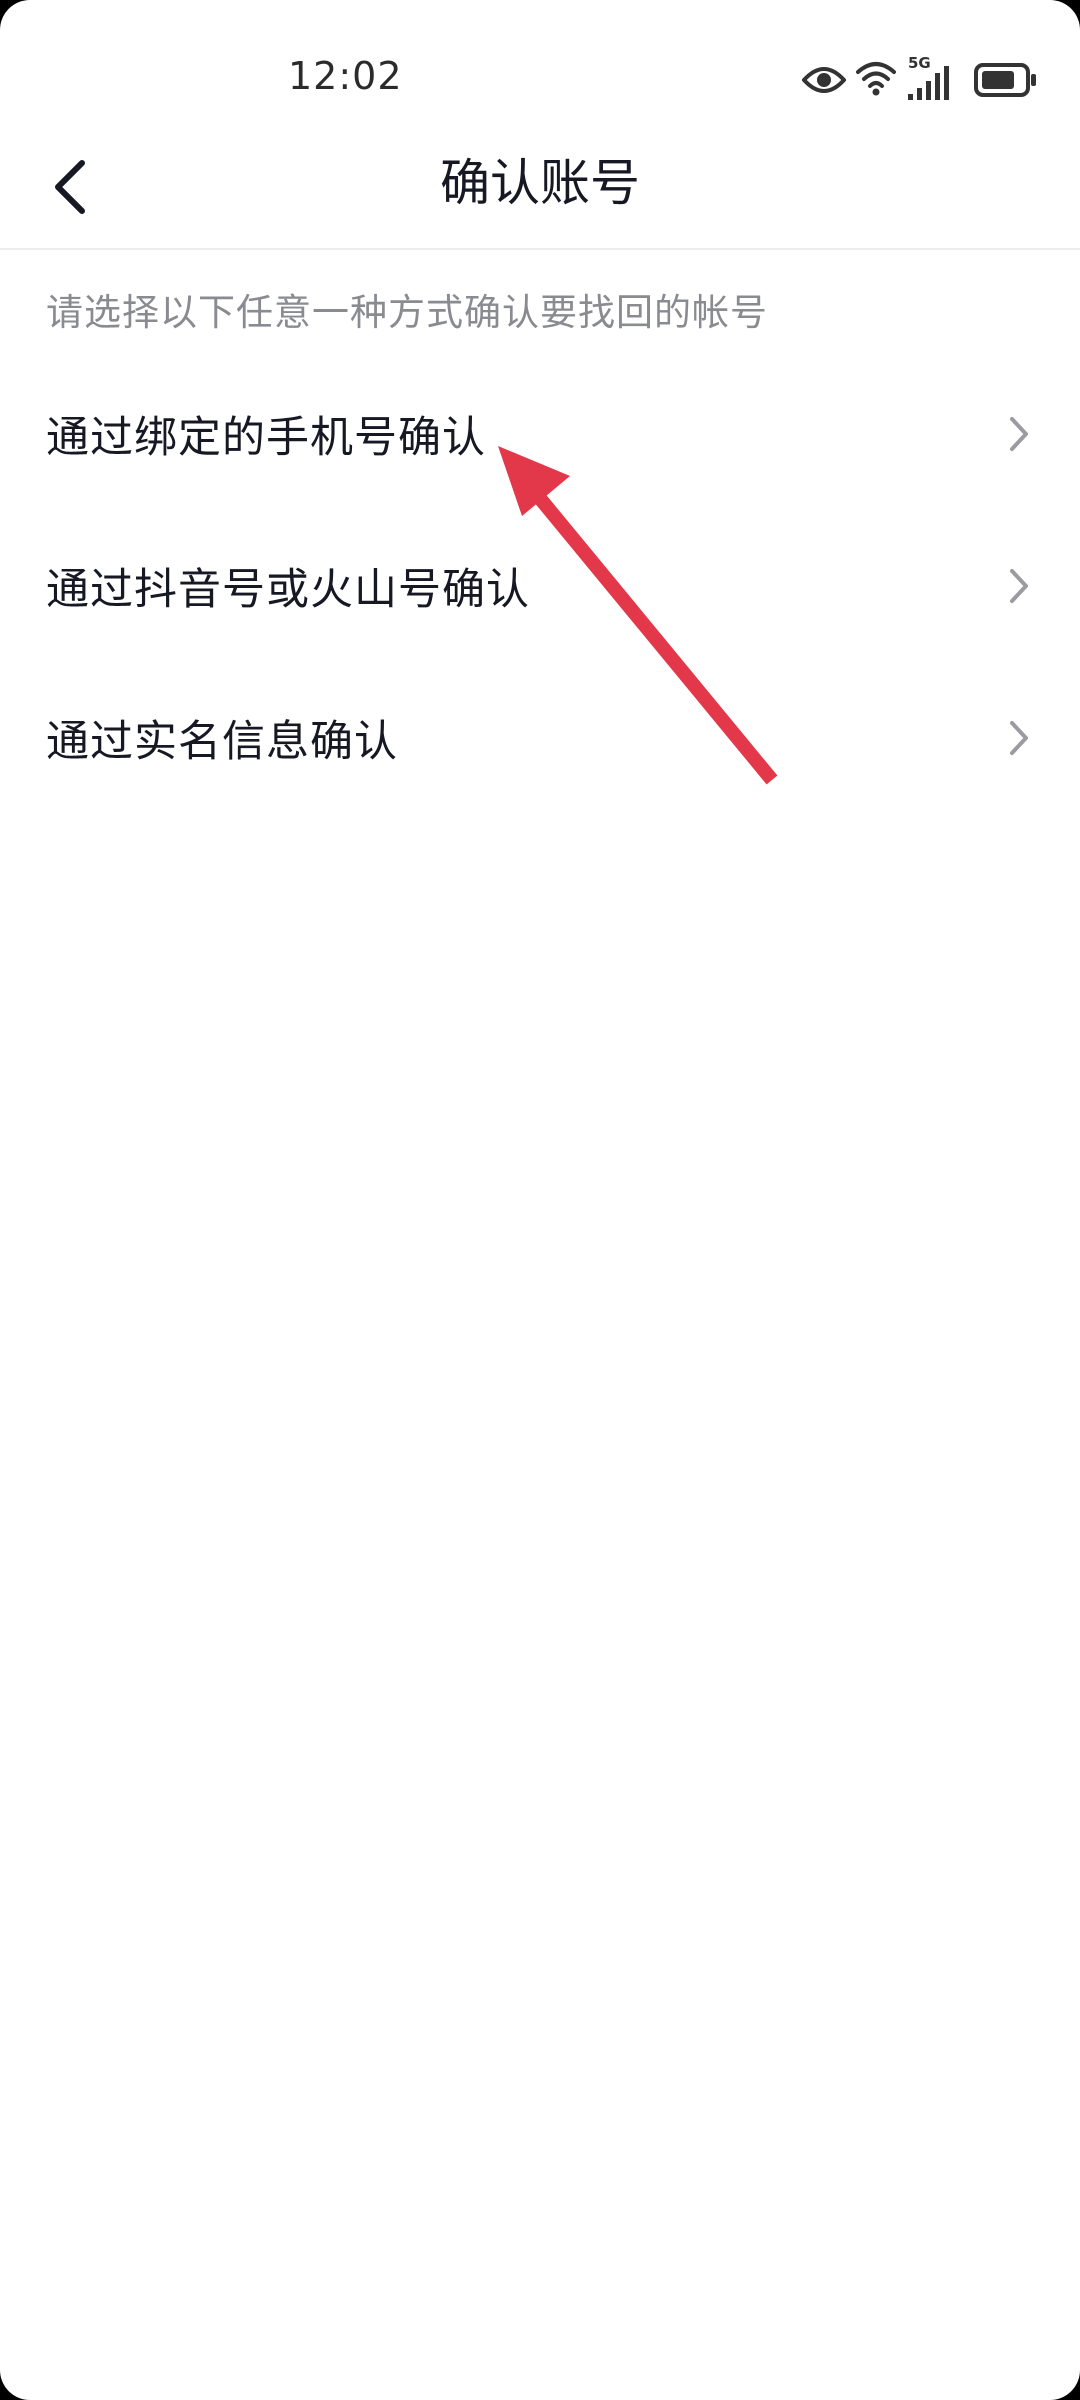  I want to click on option-item-real-name: 通过实名信息确认, so click(540, 738).